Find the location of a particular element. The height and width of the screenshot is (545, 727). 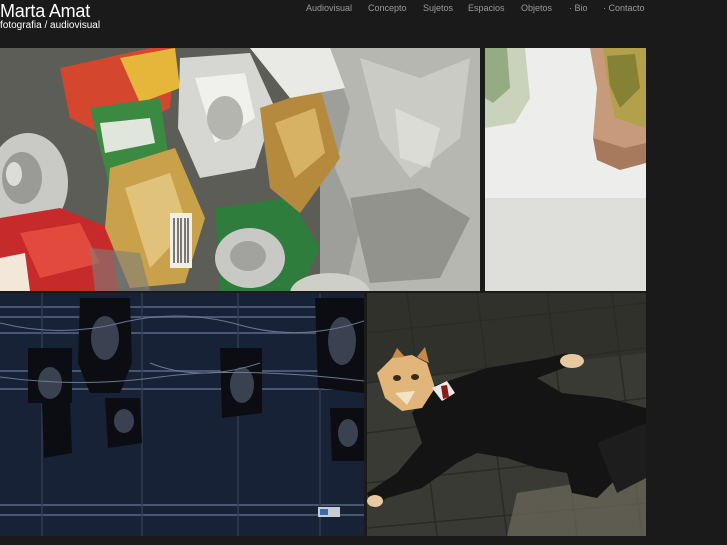

nav-item-concepto: Concepto is located at coordinates (387, 8).